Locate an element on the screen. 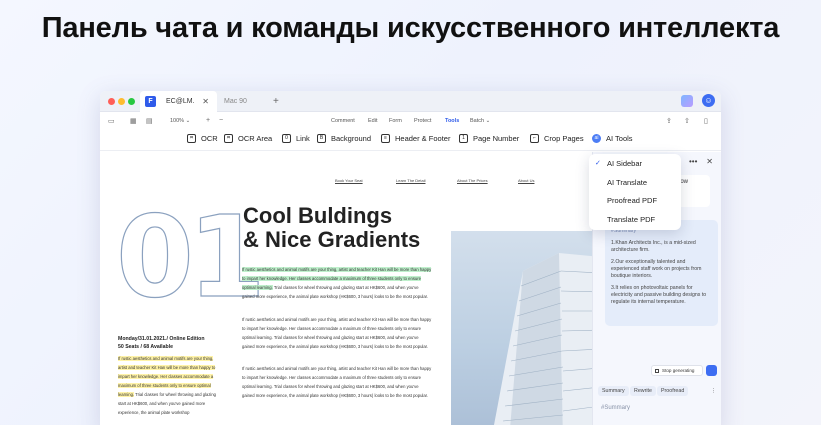 This screenshot has width=821, height=425. header-footer-button: ≡ Header & Footer is located at coordinates (415, 138).